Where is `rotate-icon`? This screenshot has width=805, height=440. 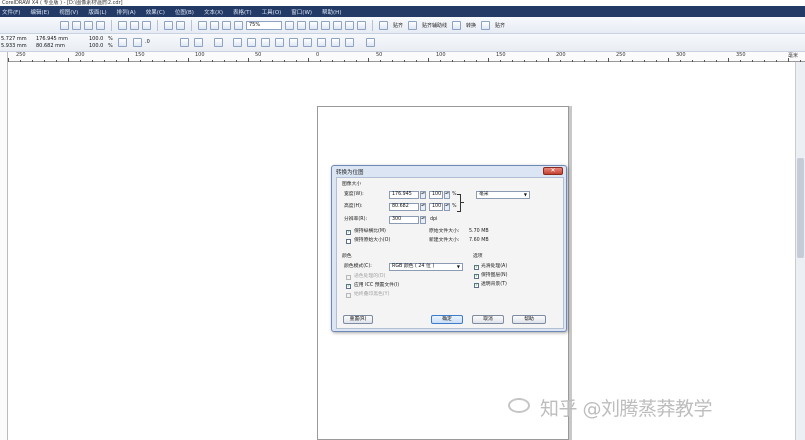
rotate-icon is located at coordinates (137, 42).